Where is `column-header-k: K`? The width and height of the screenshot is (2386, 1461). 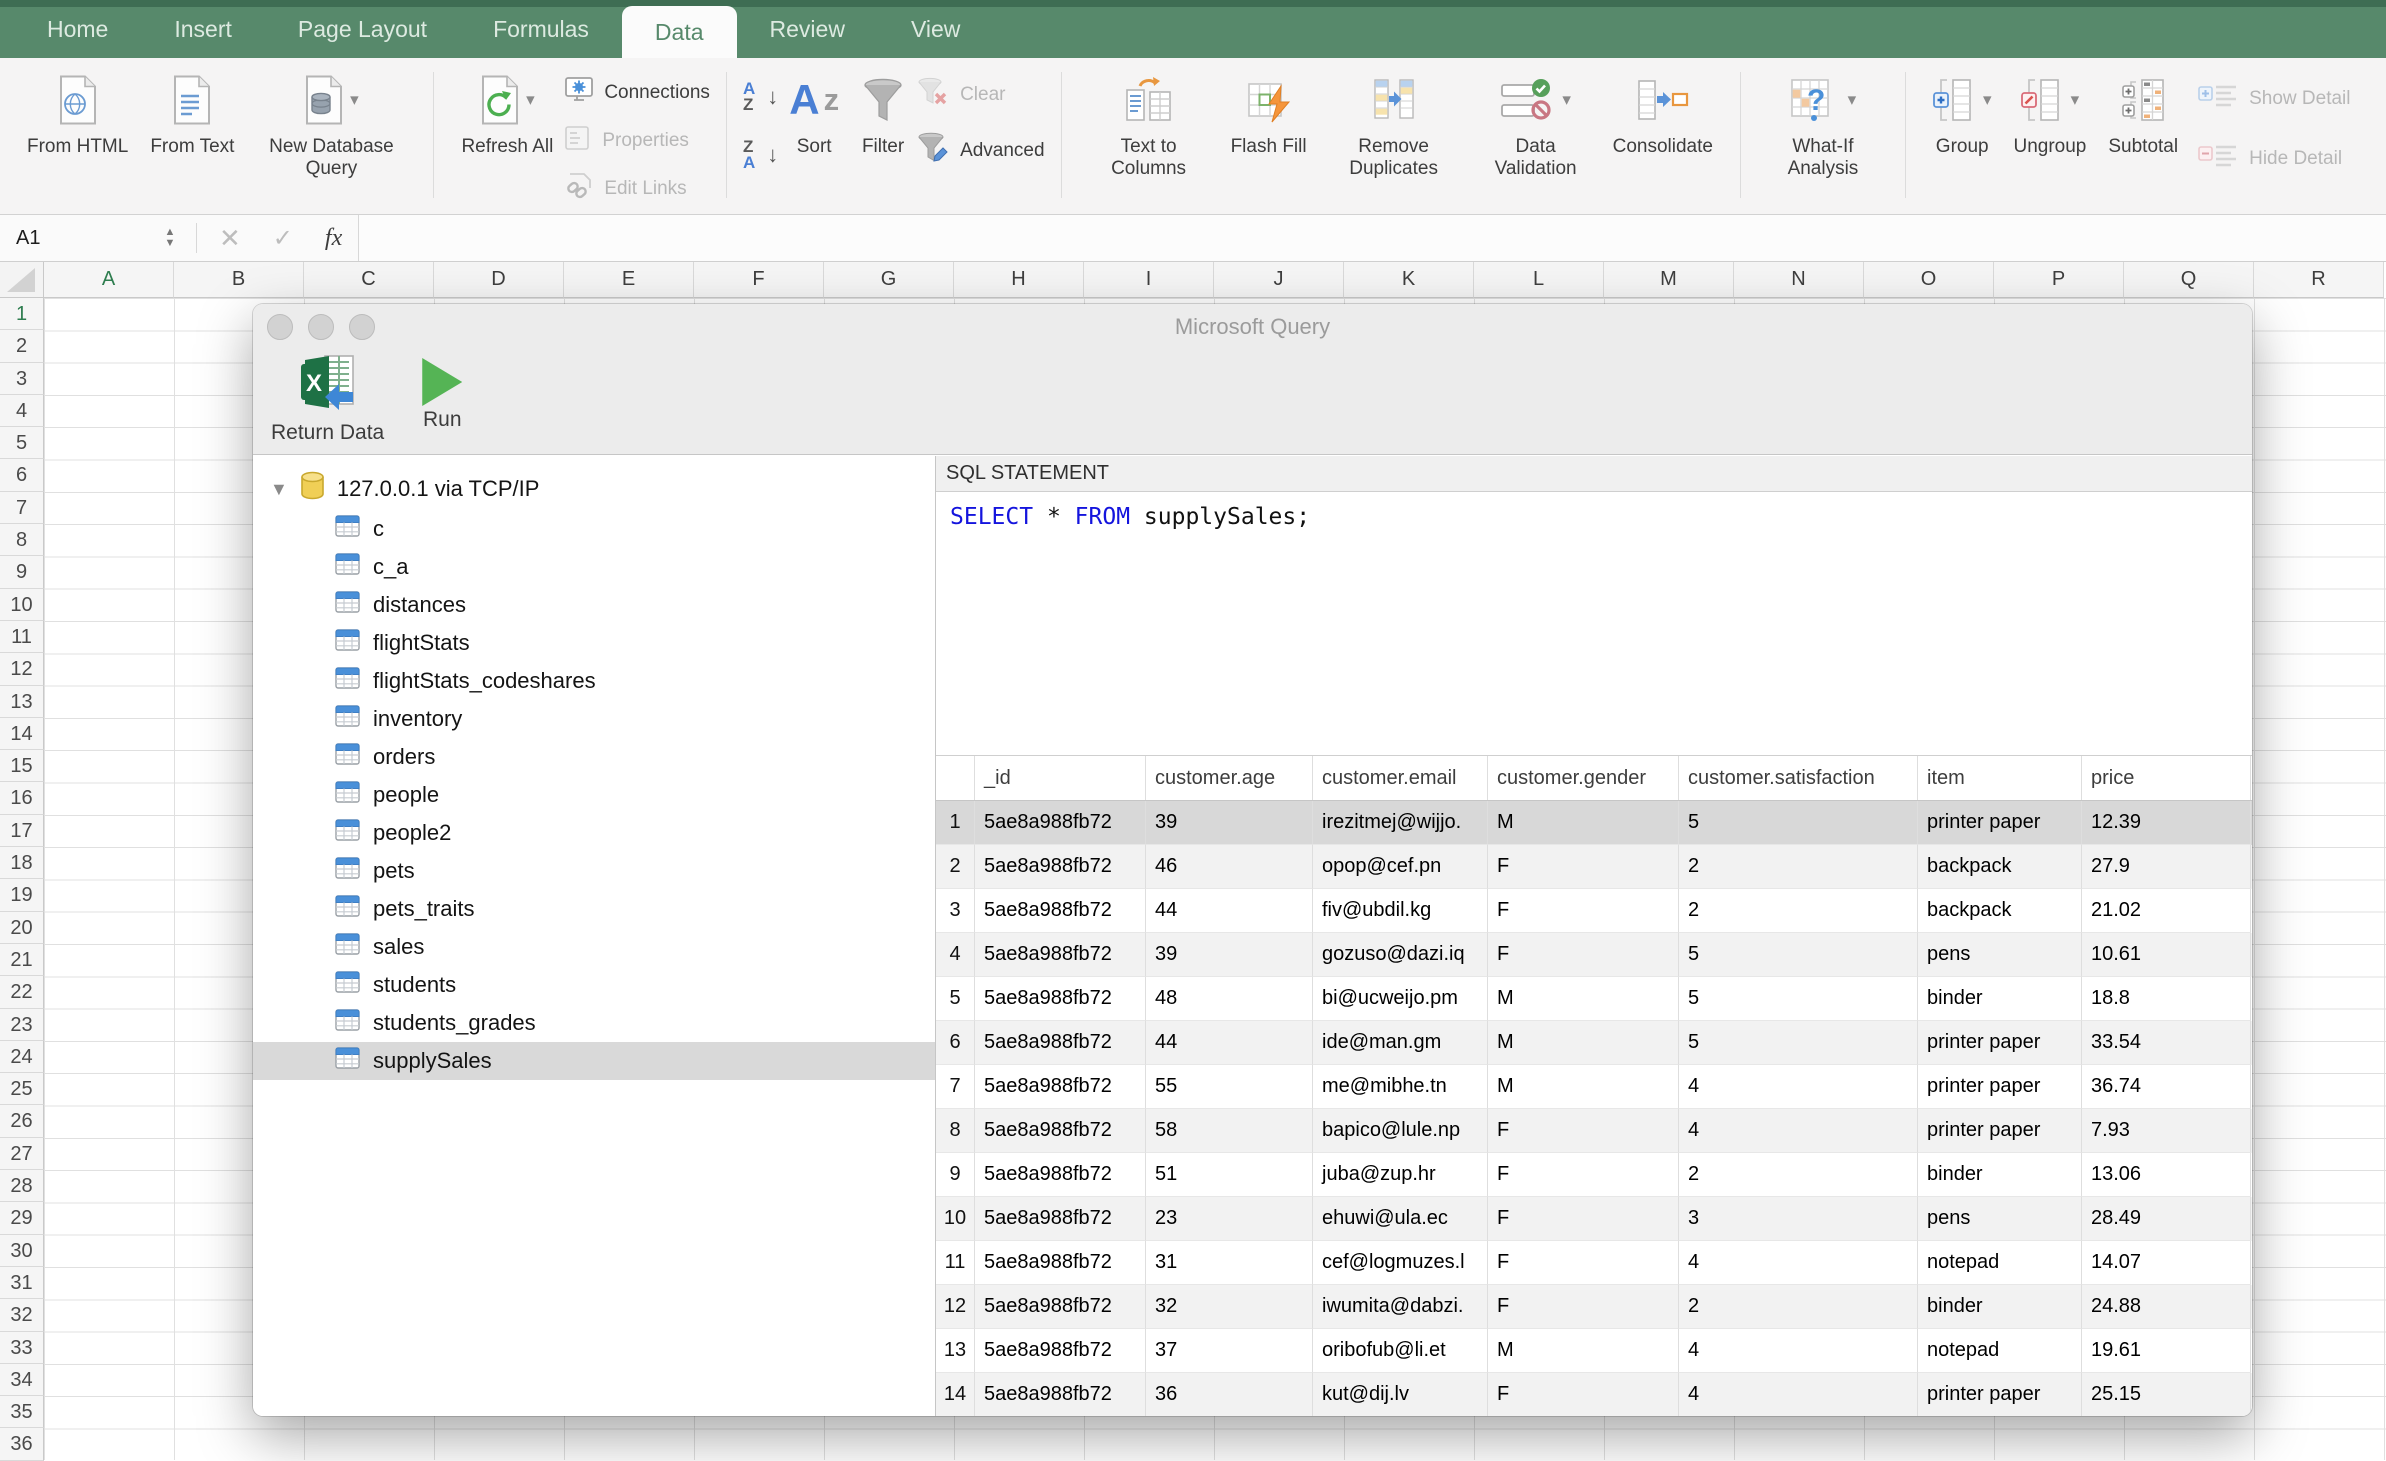 column-header-k: K is located at coordinates (1409, 280).